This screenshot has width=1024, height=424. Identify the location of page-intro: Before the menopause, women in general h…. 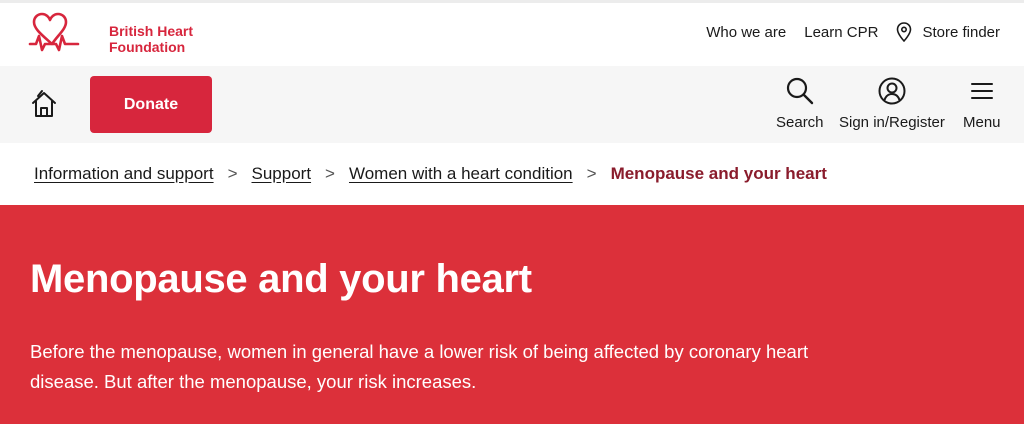
(419, 366).